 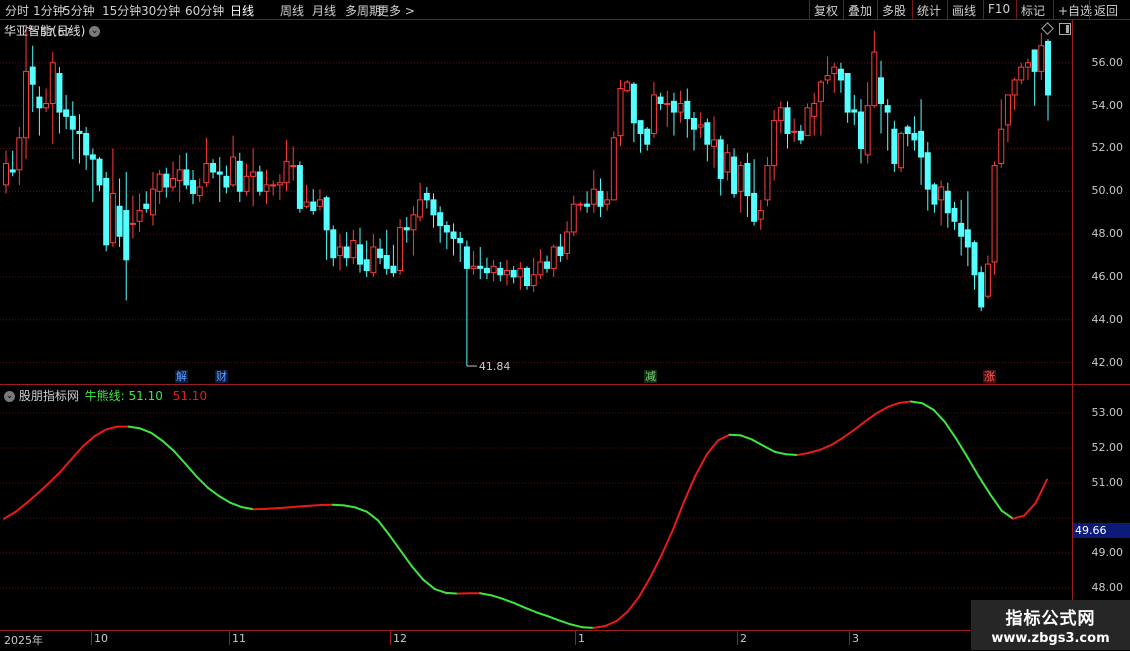 What do you see at coordinates (650, 376) in the screenshot?
I see `event-badge: 减` at bounding box center [650, 376].